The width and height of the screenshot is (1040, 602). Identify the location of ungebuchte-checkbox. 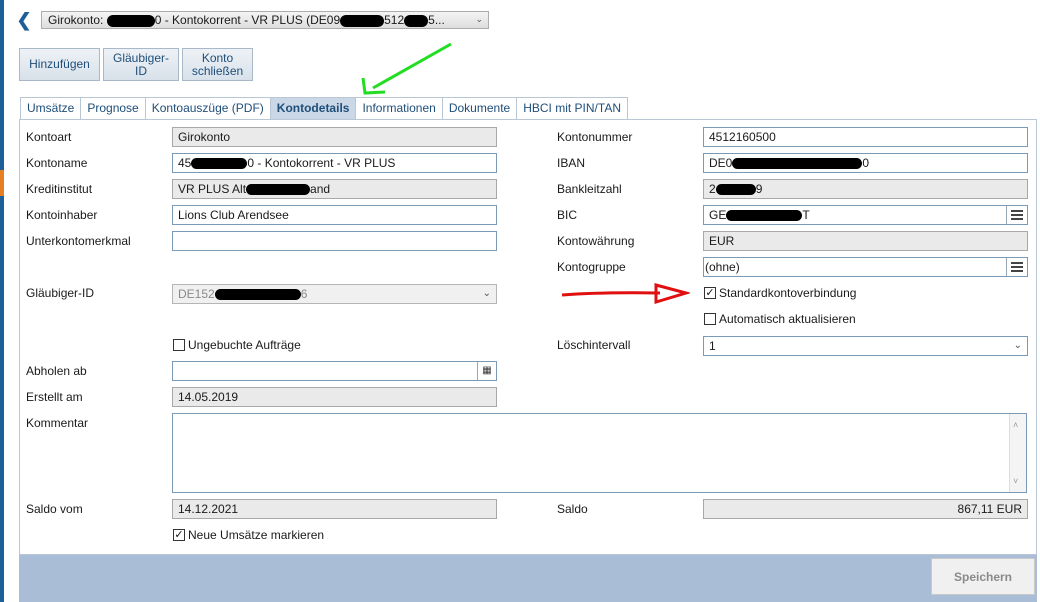
(179, 345).